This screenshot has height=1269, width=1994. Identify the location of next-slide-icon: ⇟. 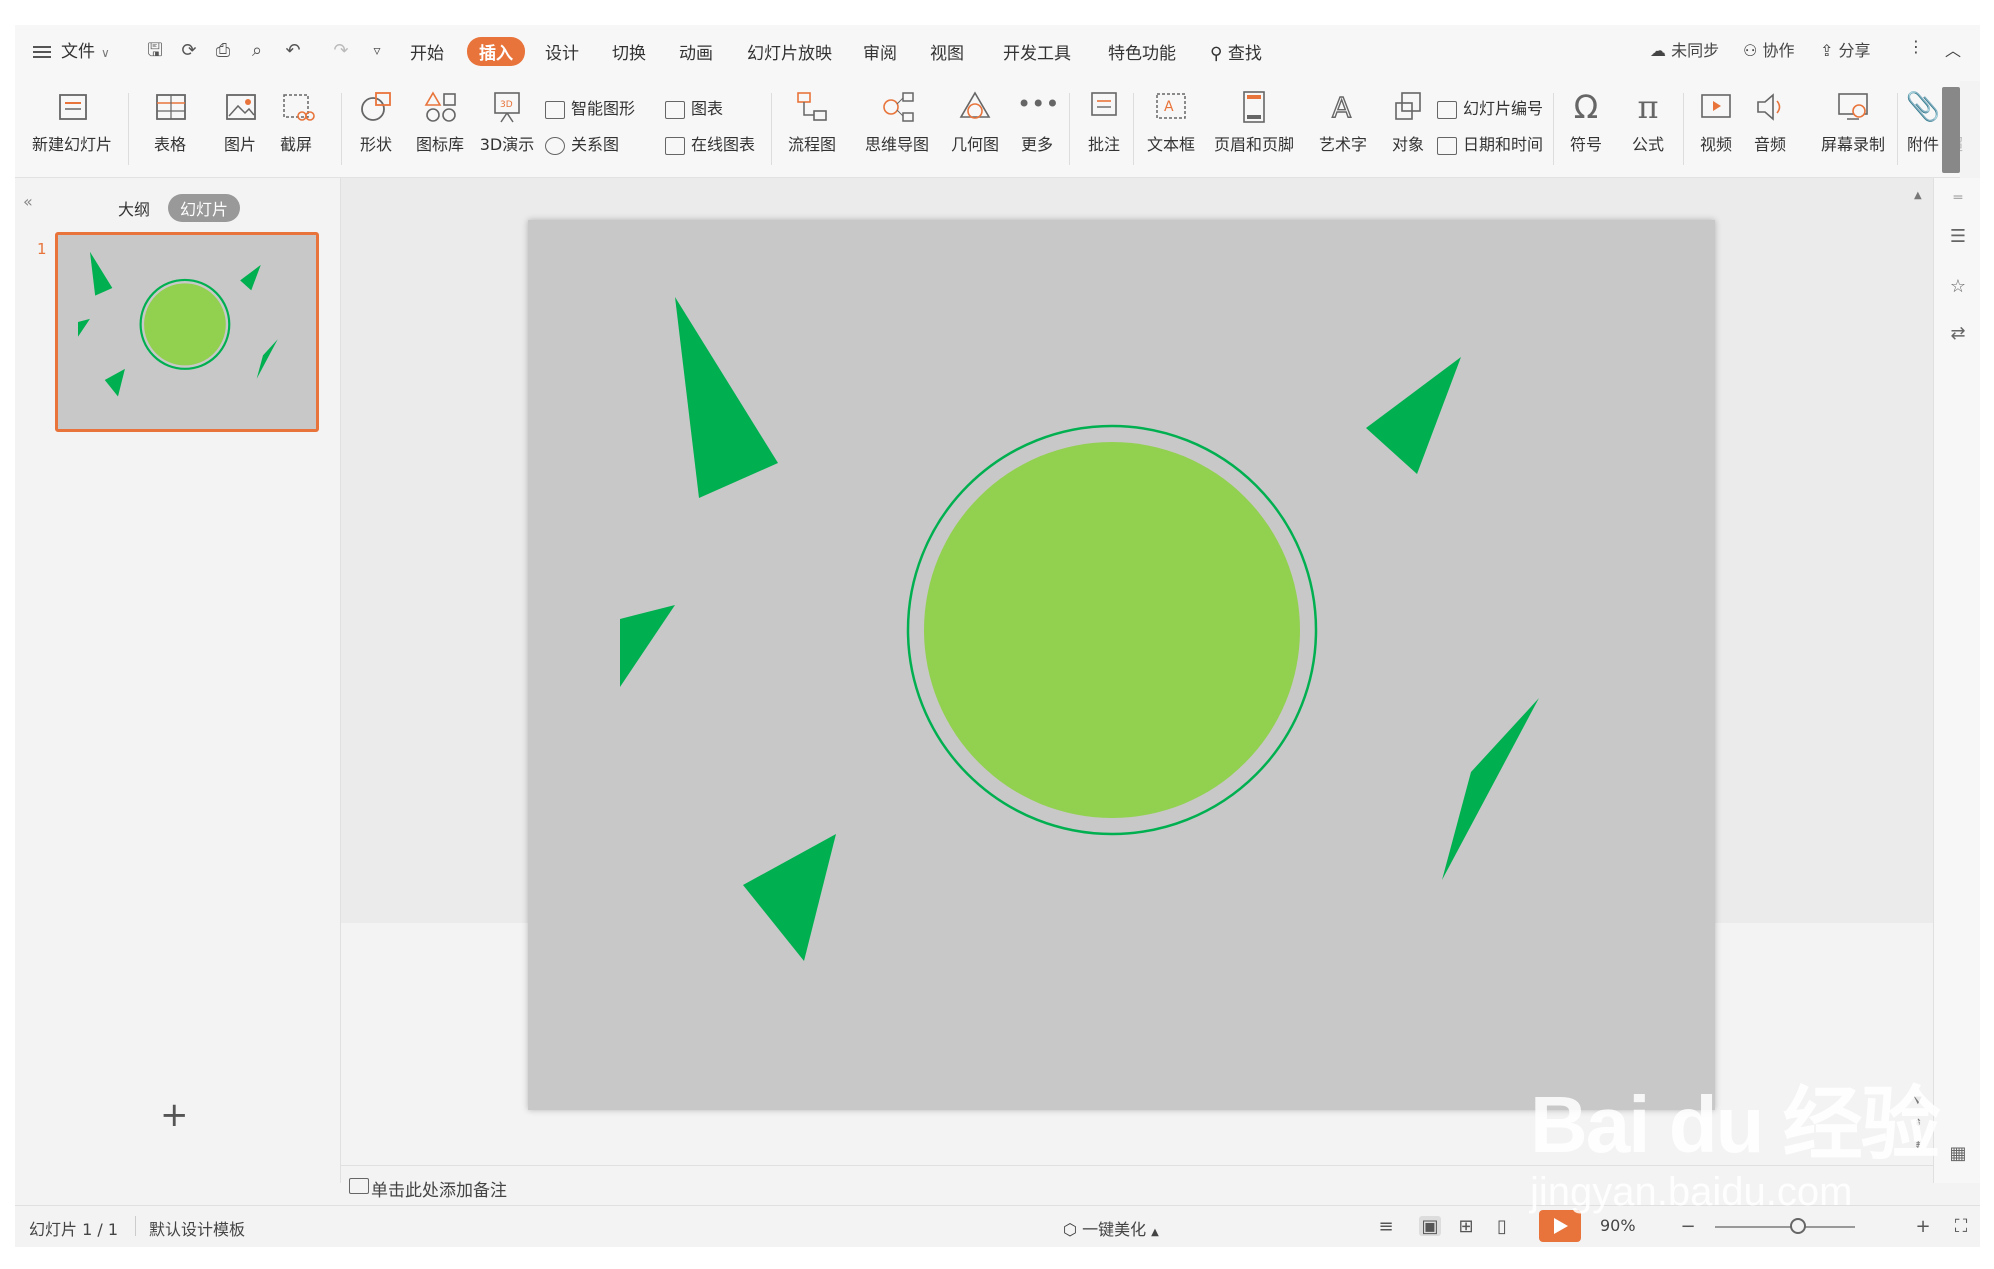
(1918, 1145).